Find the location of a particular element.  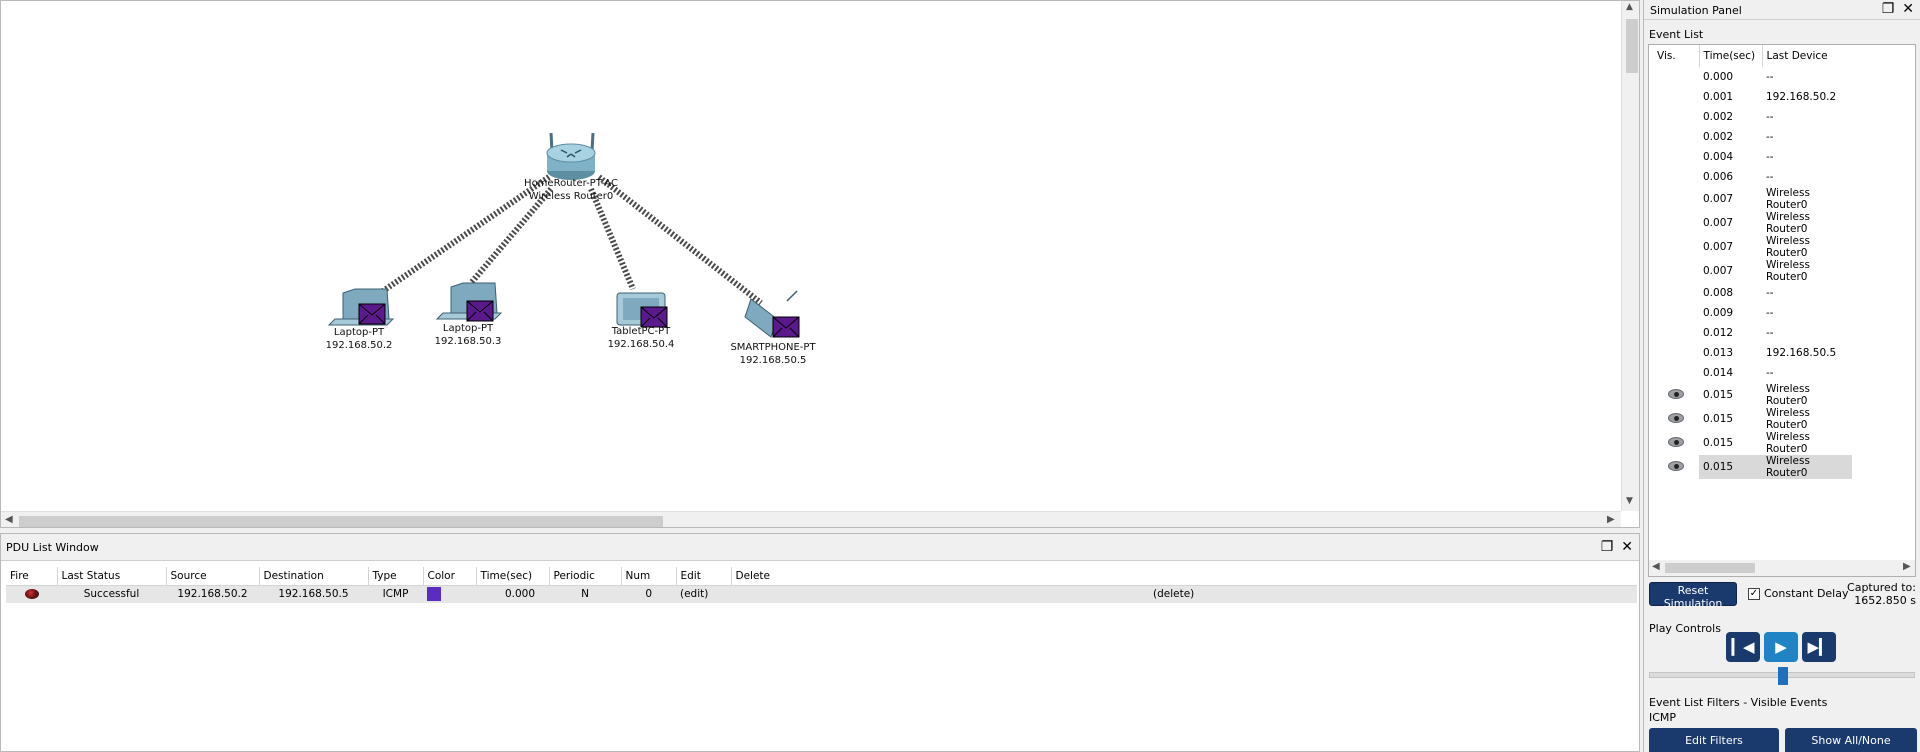

column-header: Fire is located at coordinates (32, 576).